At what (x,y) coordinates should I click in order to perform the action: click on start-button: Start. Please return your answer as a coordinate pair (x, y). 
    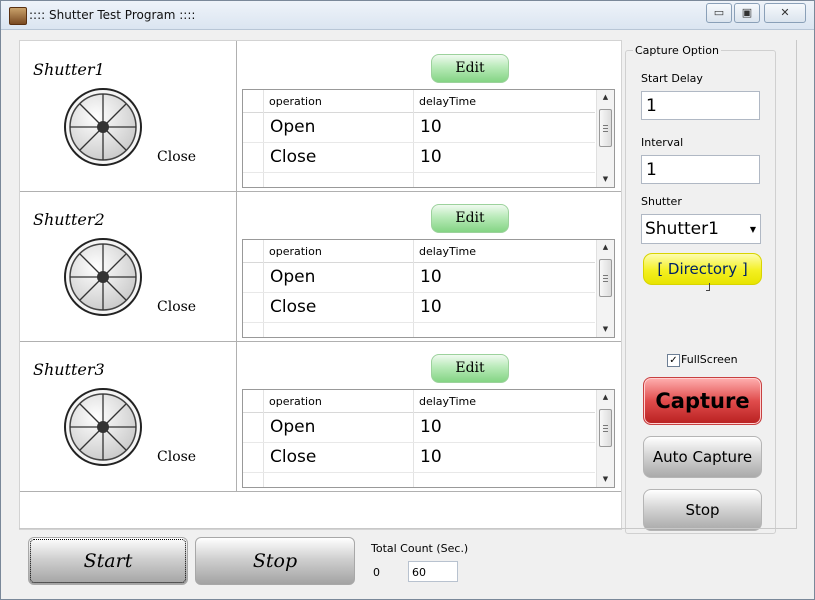
    Looking at the image, I should click on (108, 561).